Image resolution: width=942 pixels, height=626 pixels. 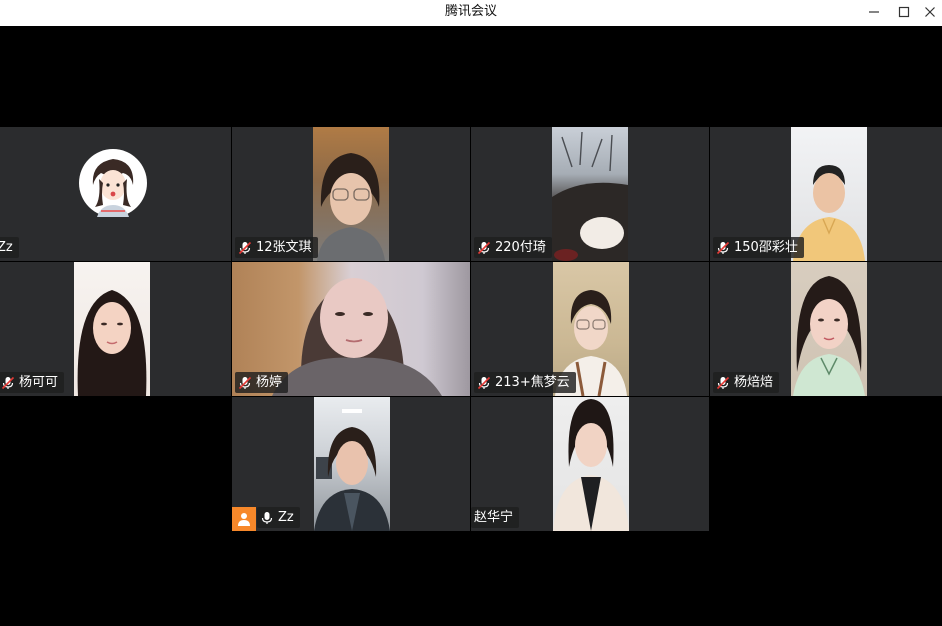 What do you see at coordinates (351, 329) in the screenshot?
I see `participant-tile: 杨婷` at bounding box center [351, 329].